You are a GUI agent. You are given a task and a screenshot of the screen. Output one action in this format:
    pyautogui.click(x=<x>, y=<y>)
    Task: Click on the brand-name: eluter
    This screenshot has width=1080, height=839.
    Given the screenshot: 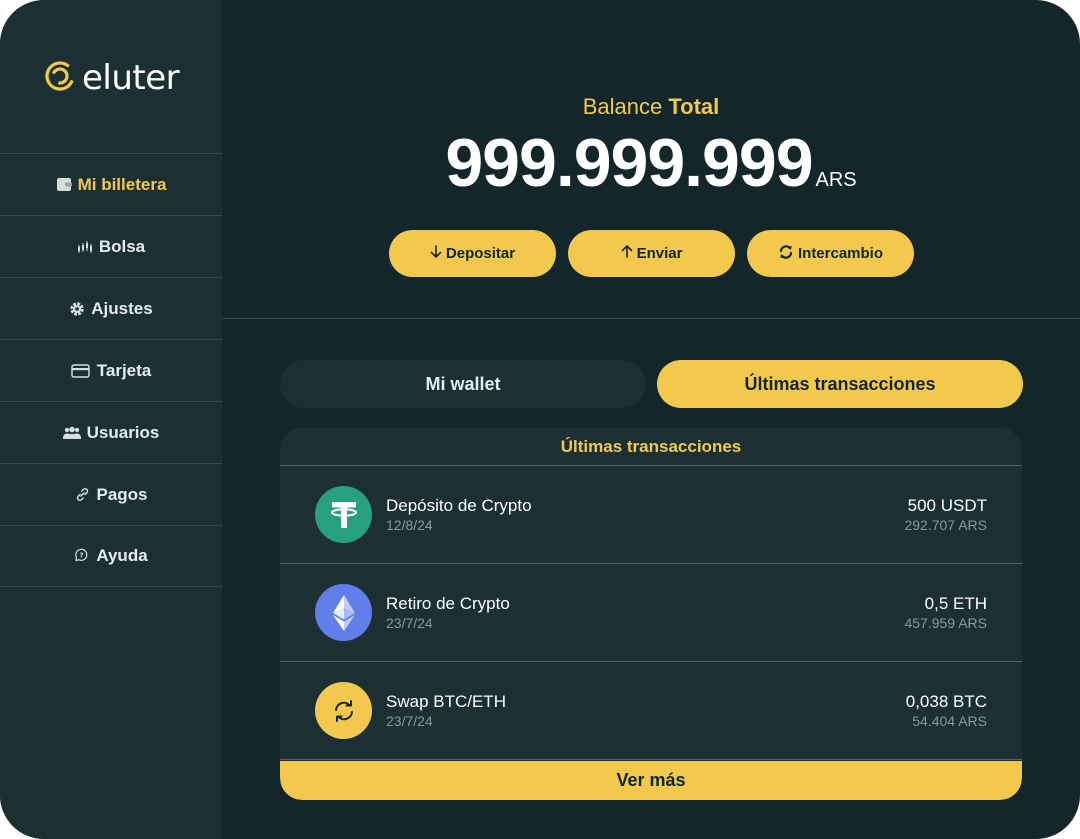 What is the action you would take?
    pyautogui.click(x=131, y=78)
    